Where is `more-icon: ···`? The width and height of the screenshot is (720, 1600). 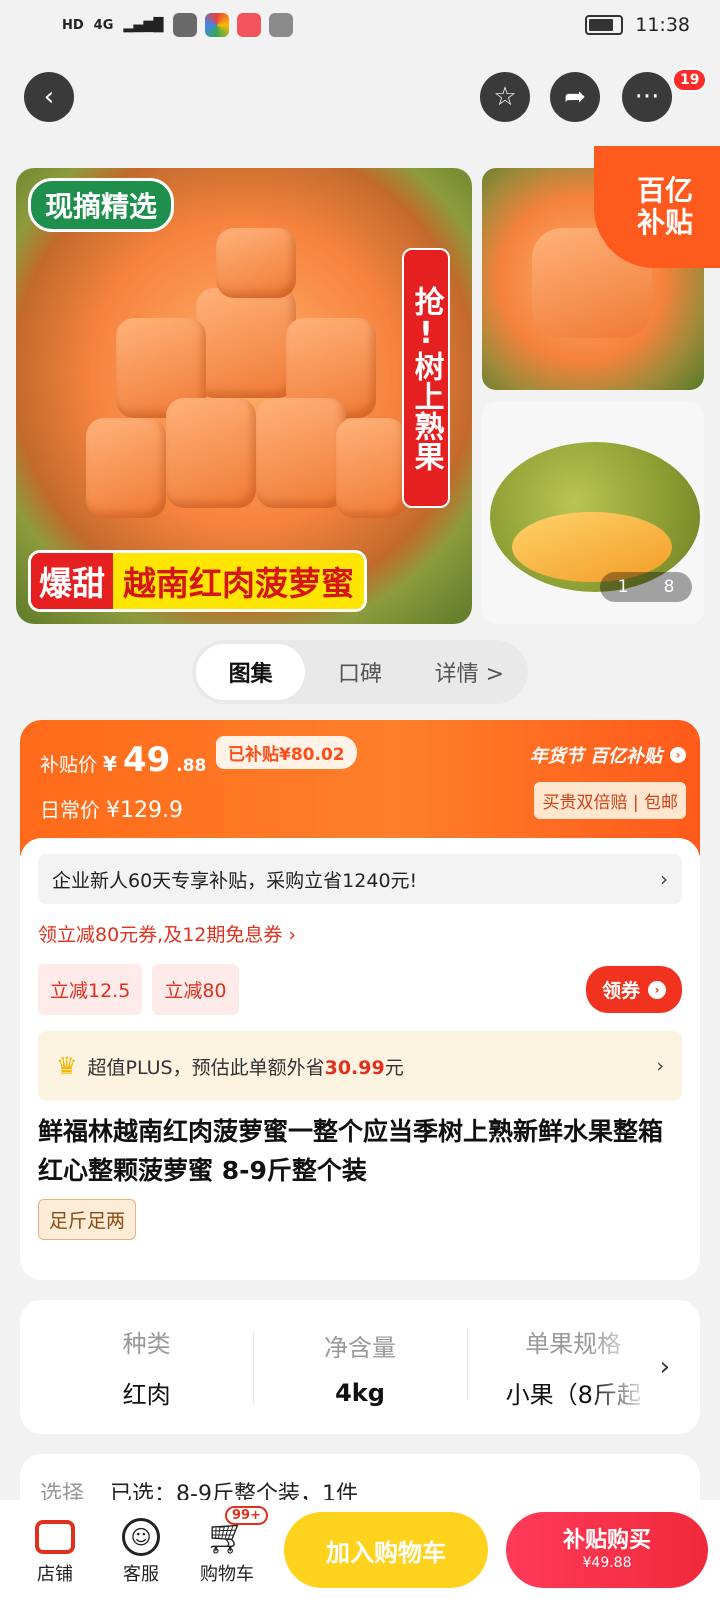
more-icon: ··· is located at coordinates (647, 97).